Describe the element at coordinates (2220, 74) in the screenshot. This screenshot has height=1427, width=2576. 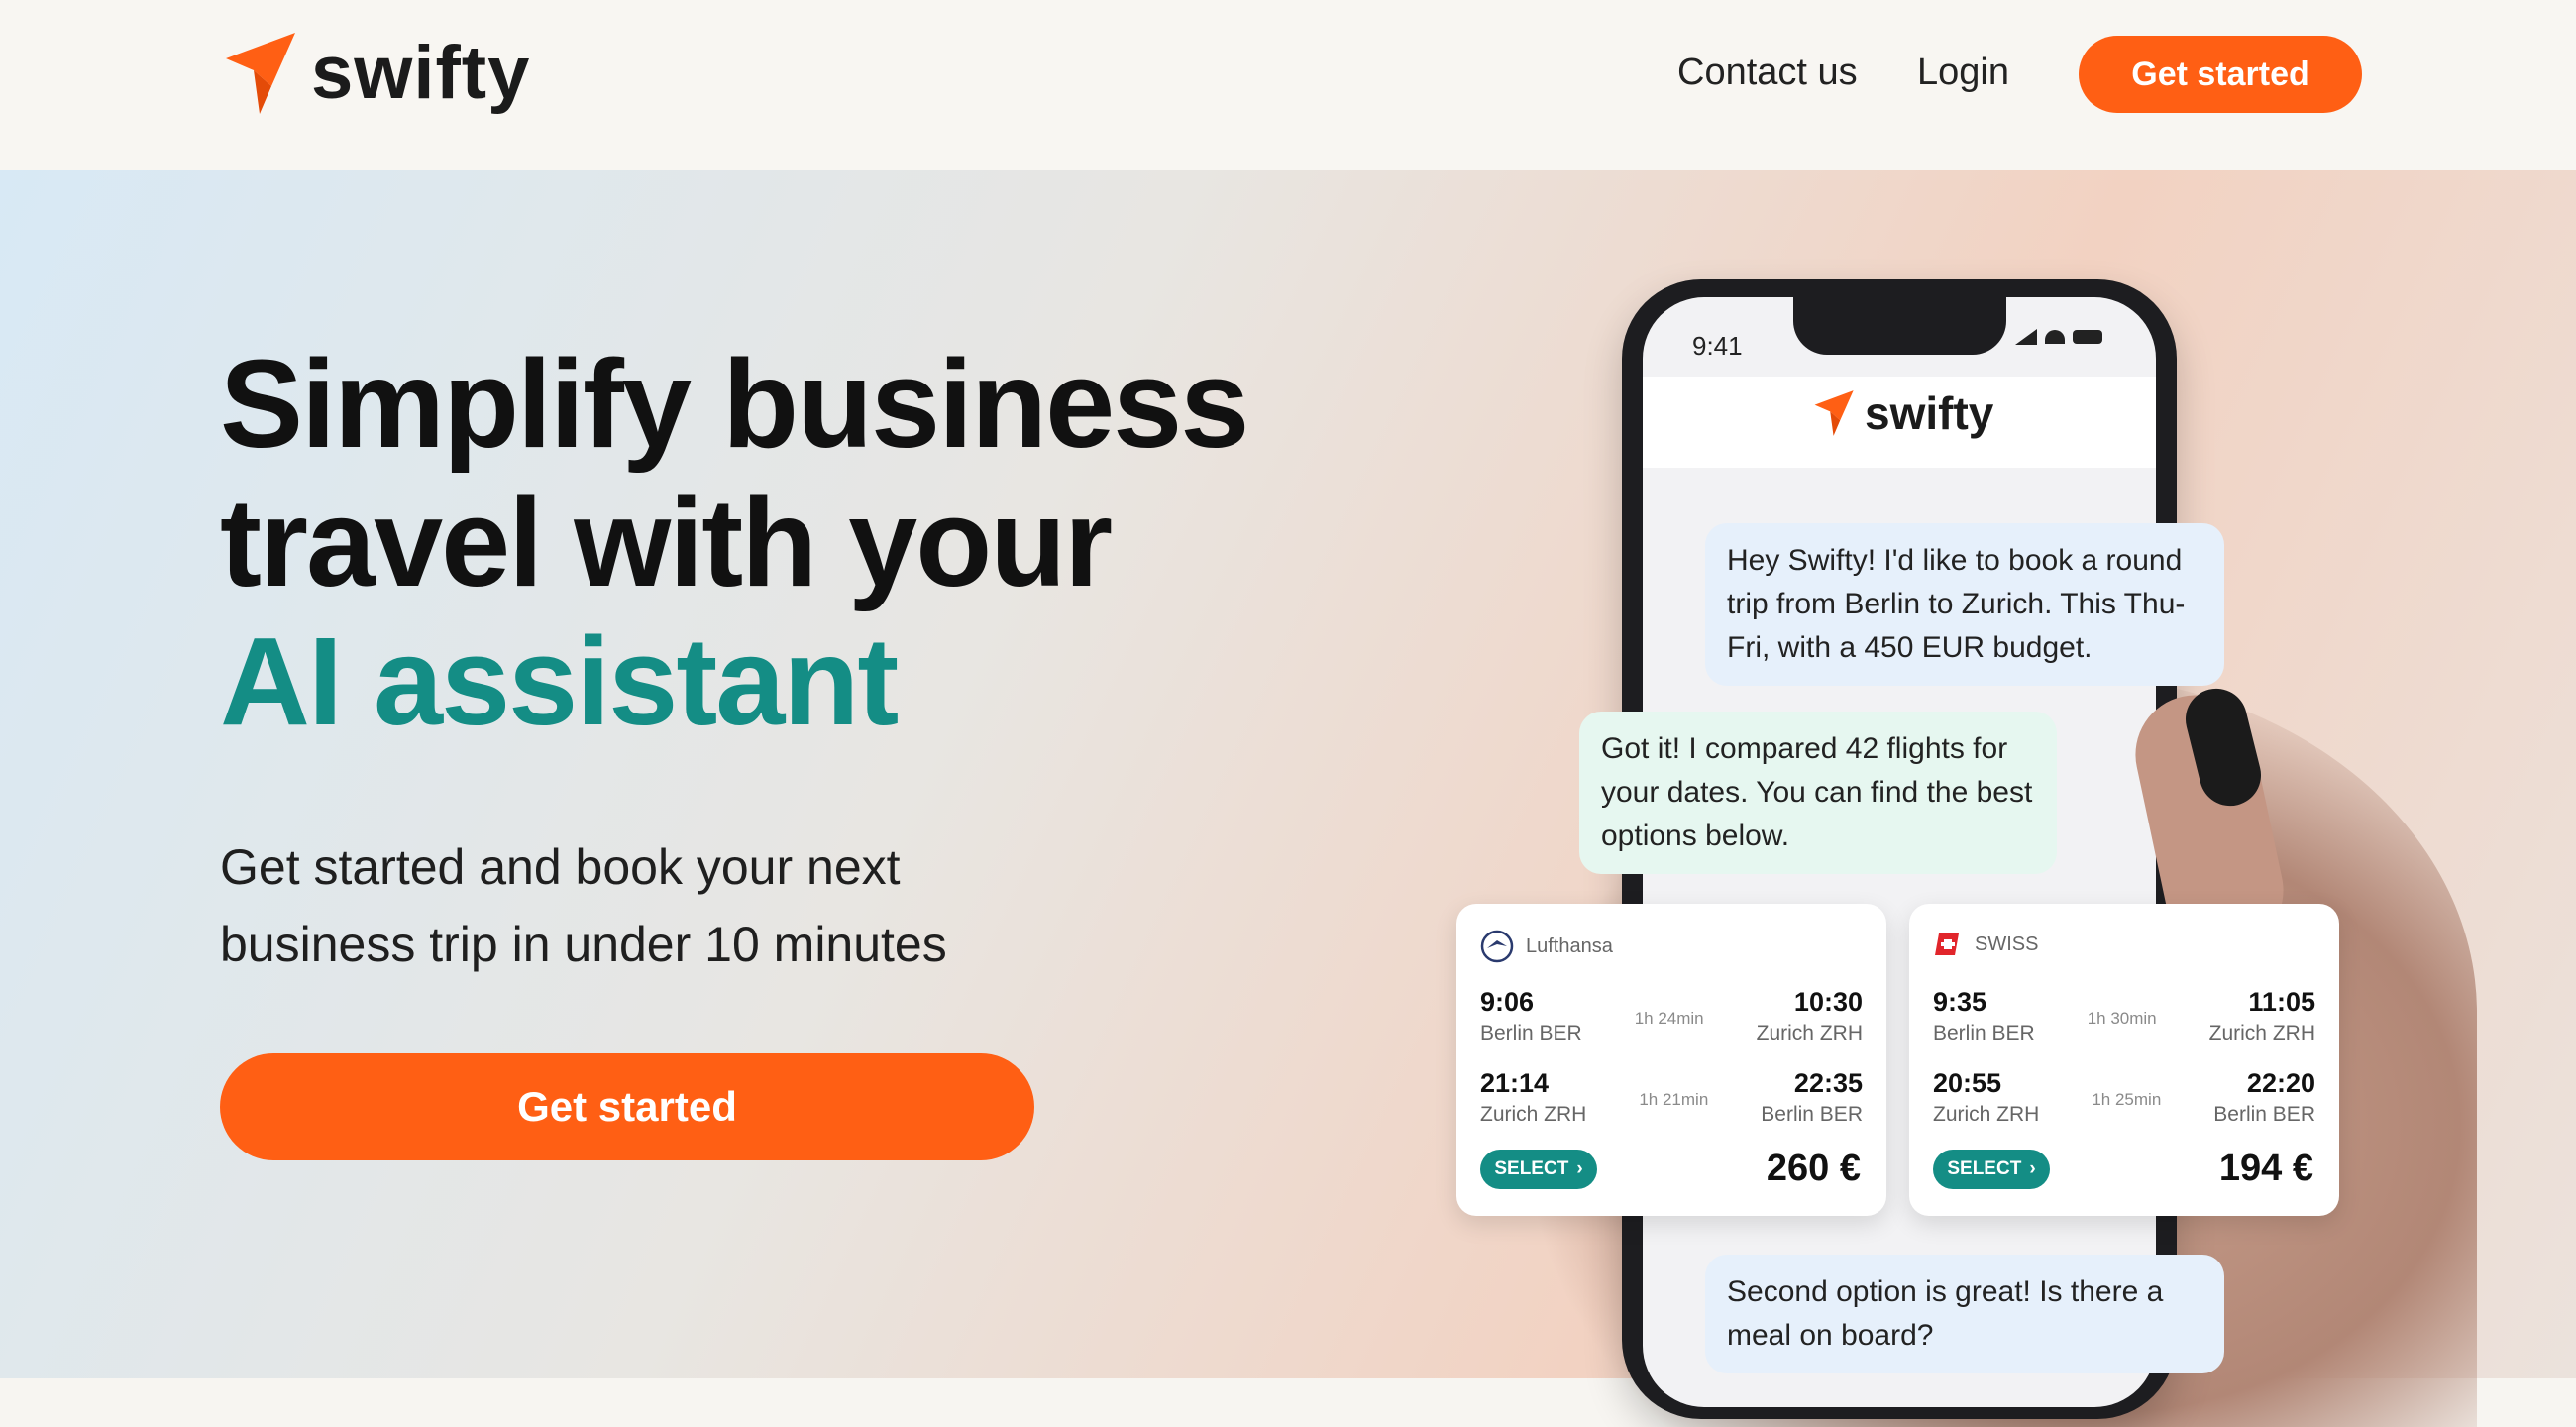
I see `get-started-nav-button: Get started` at that location.